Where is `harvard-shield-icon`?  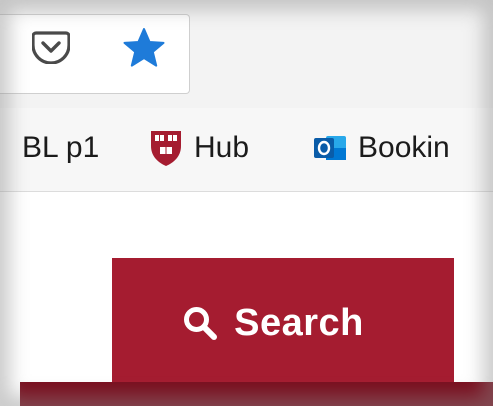
harvard-shield-icon is located at coordinates (166, 148).